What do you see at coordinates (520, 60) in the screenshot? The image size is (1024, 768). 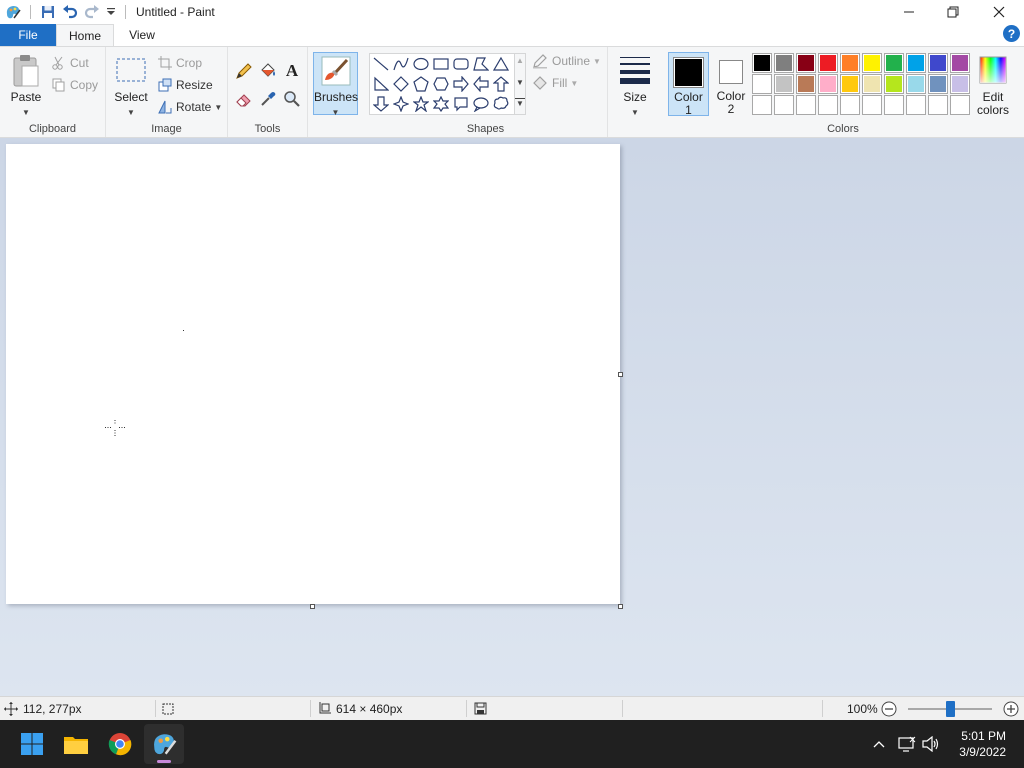 I see `shapes-scroll-up-icon: ▲` at bounding box center [520, 60].